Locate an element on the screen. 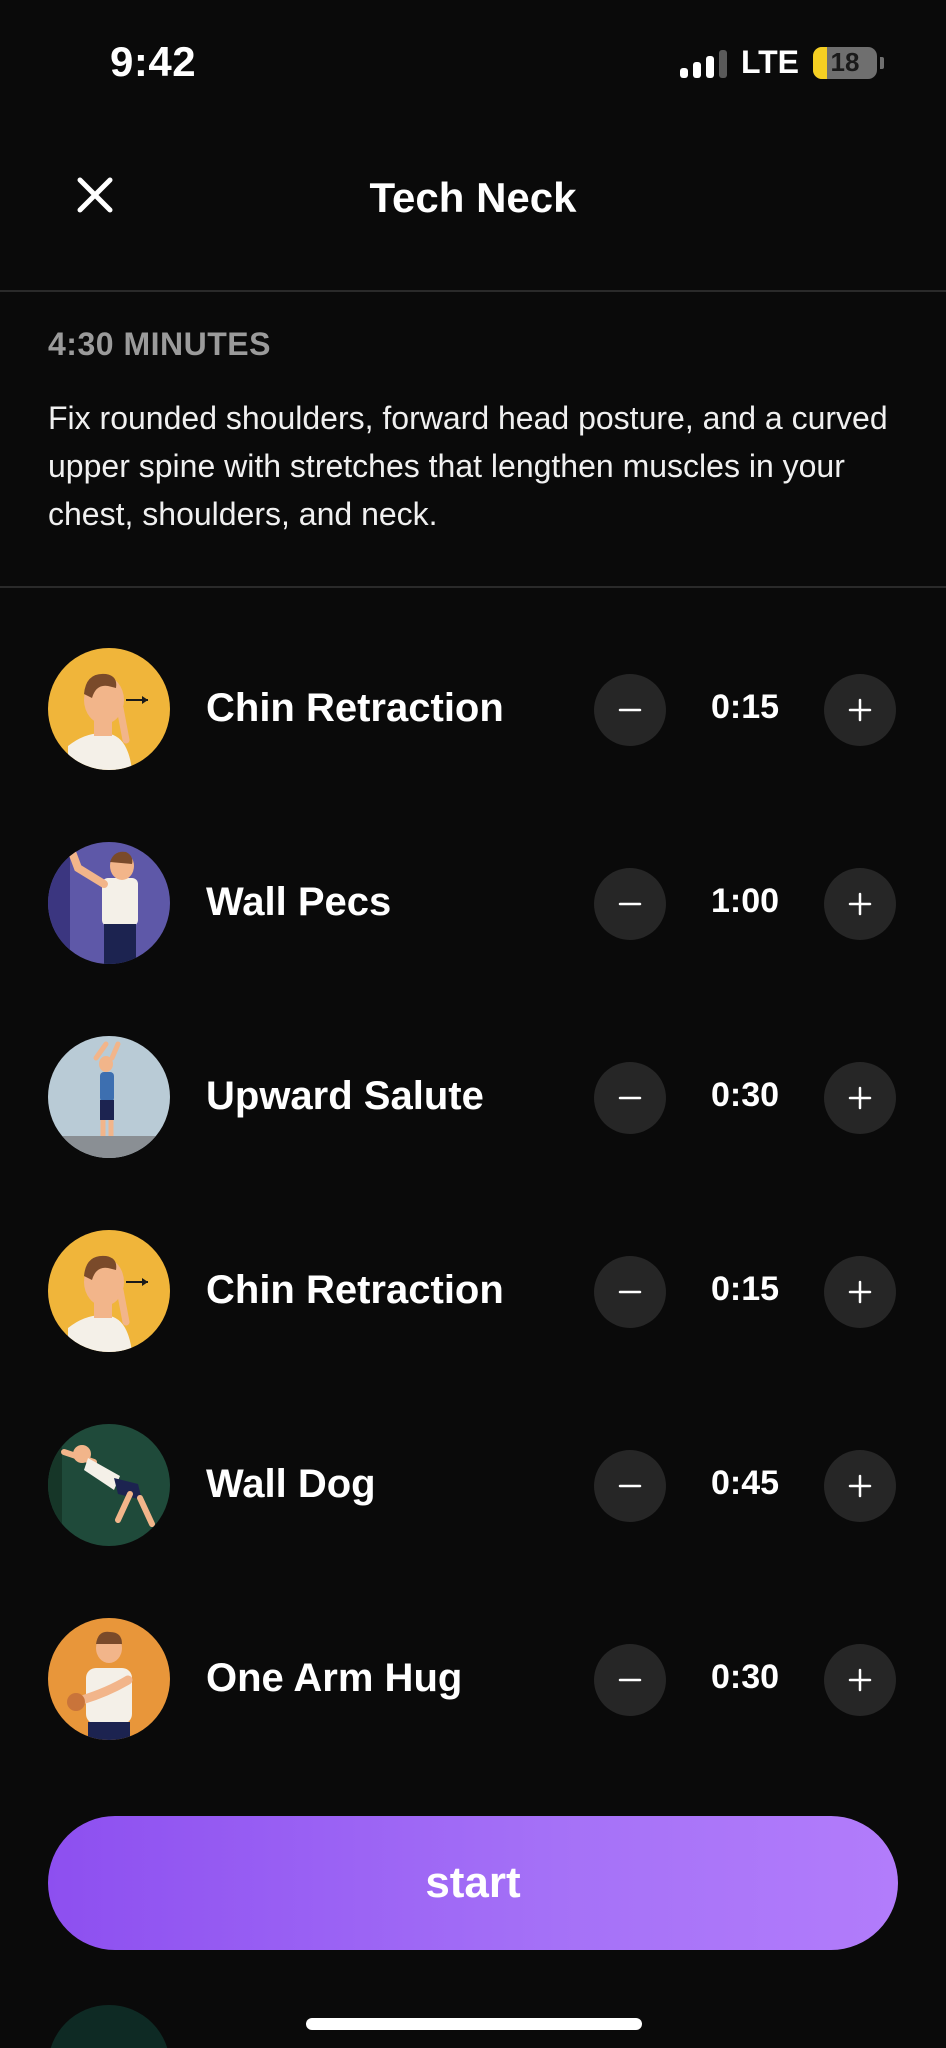 The image size is (946, 2048). upward-salute-illustration-icon is located at coordinates (109, 1097).